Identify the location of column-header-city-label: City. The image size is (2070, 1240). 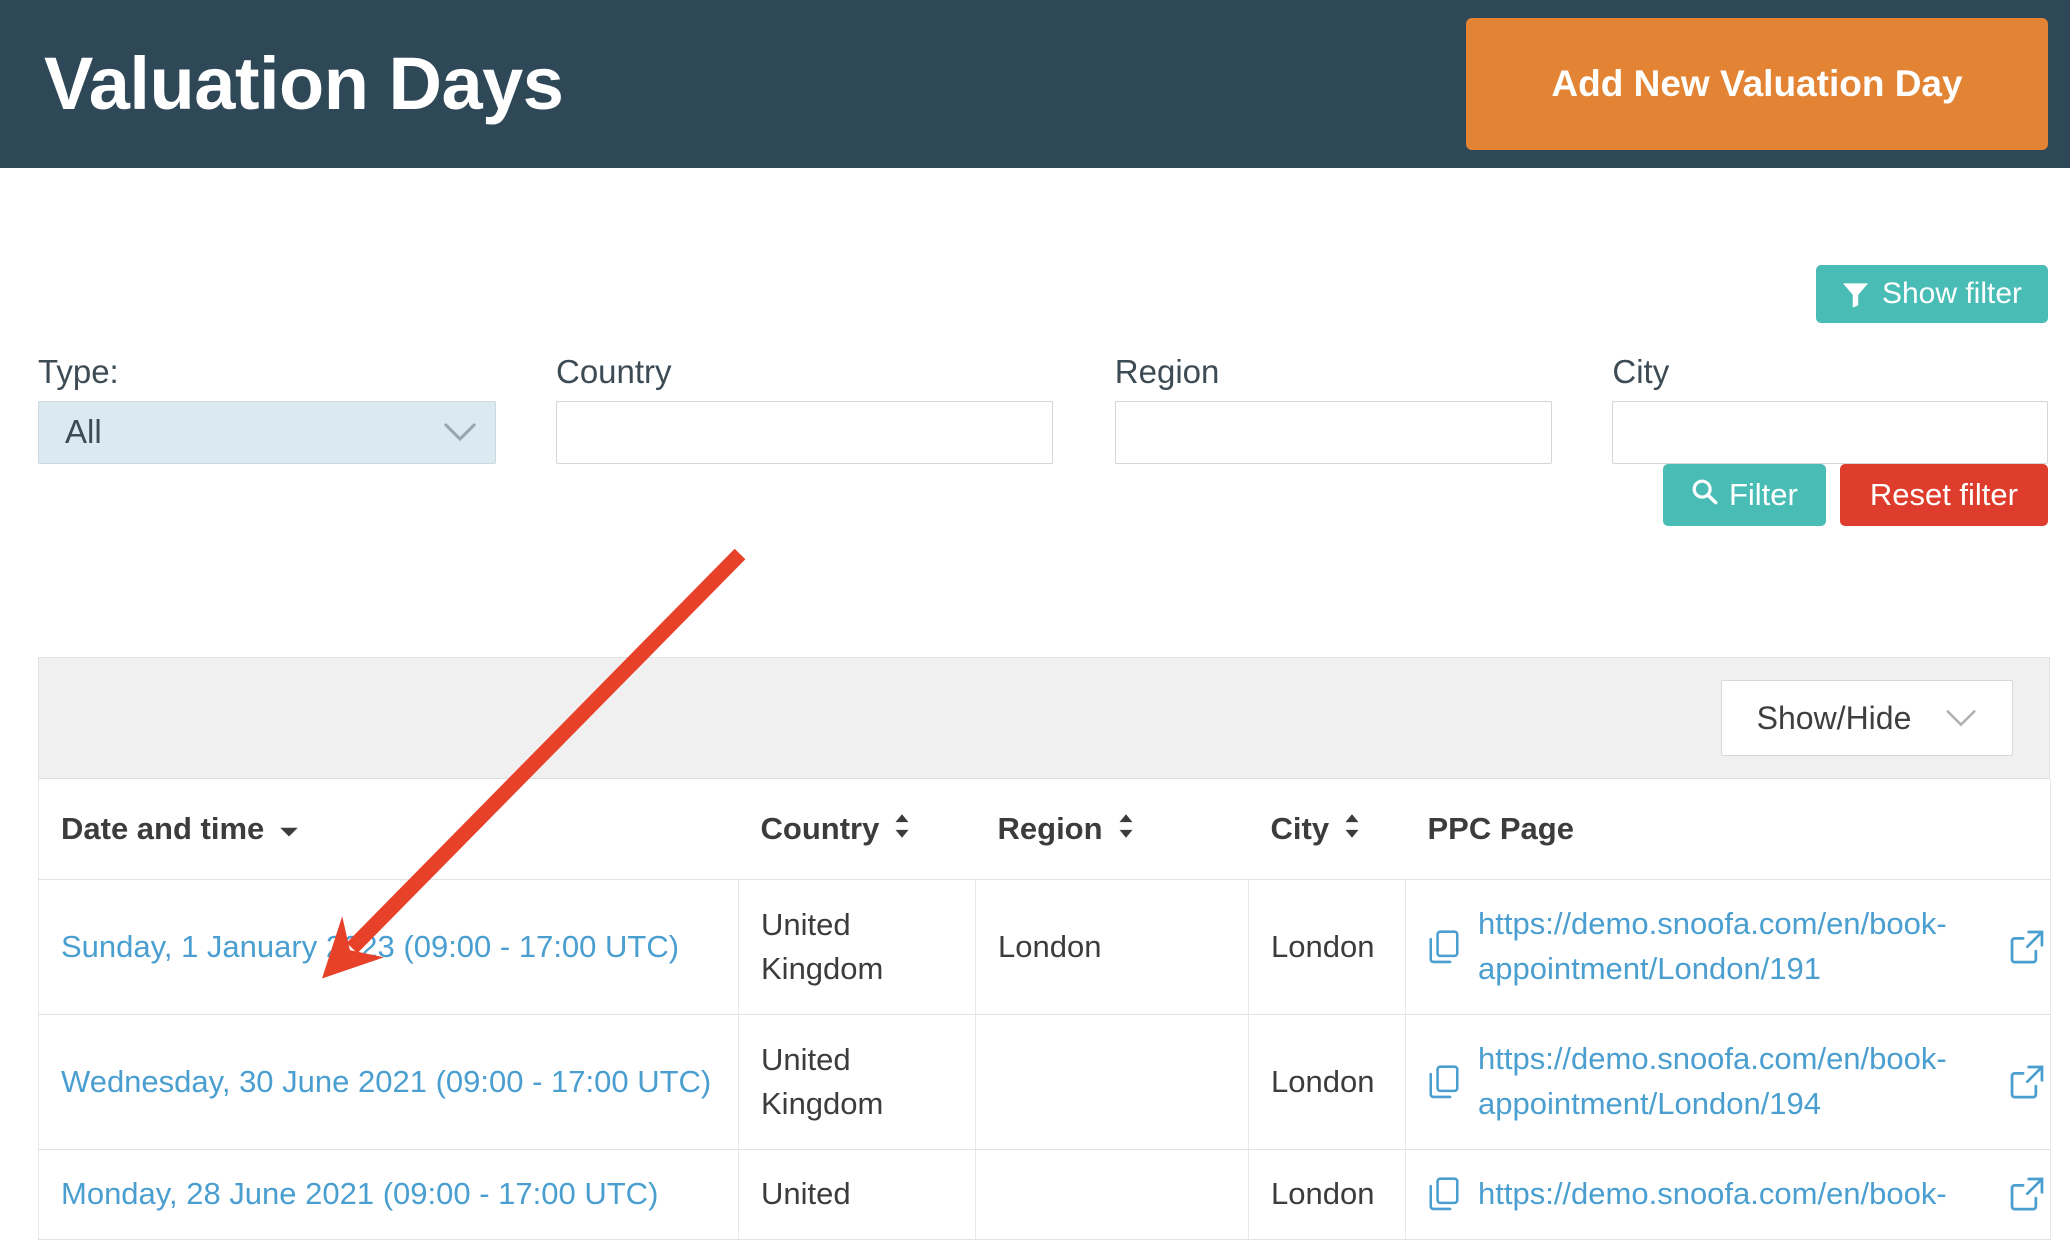
(1300, 828).